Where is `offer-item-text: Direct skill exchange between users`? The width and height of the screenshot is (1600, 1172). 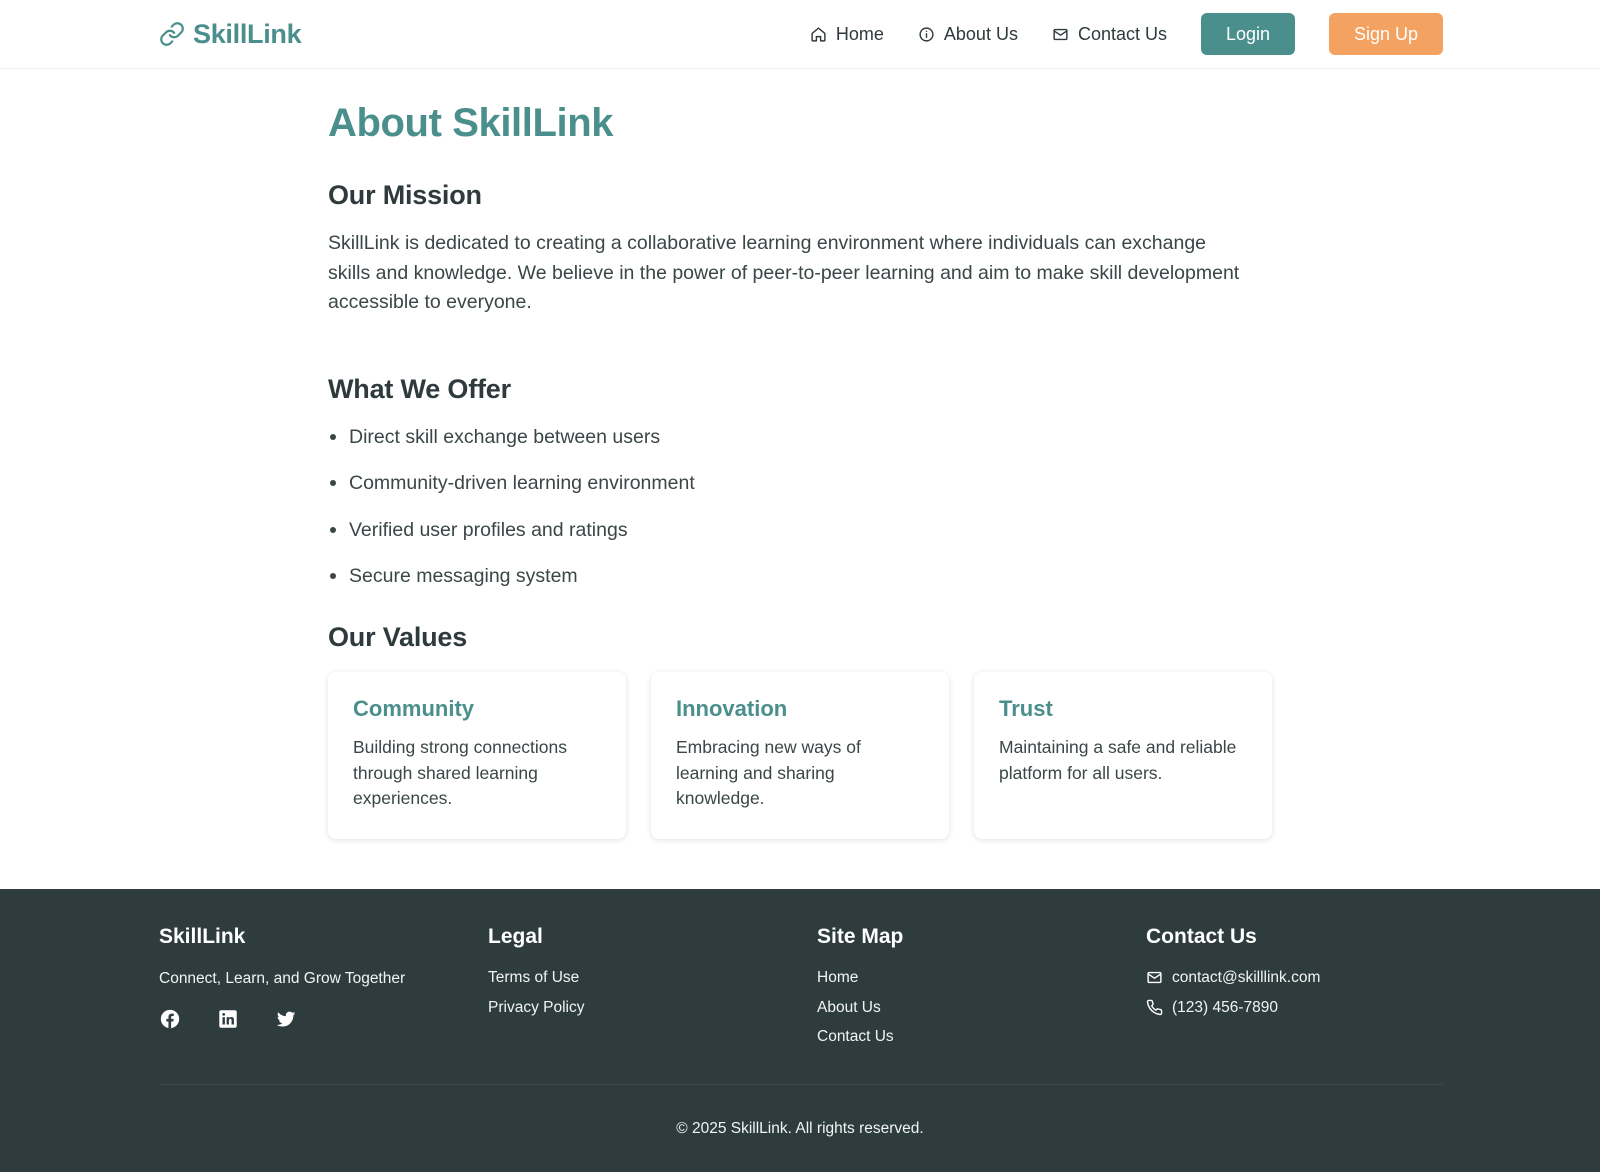 offer-item-text: Direct skill exchange between users is located at coordinates (505, 436).